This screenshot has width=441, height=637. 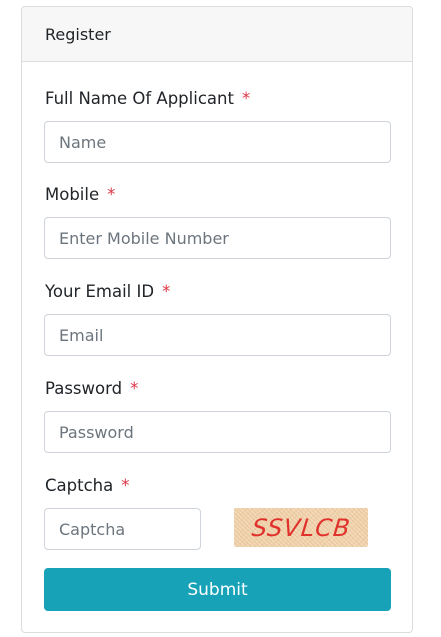 I want to click on email-label-text: Your Email ID, so click(x=100, y=291).